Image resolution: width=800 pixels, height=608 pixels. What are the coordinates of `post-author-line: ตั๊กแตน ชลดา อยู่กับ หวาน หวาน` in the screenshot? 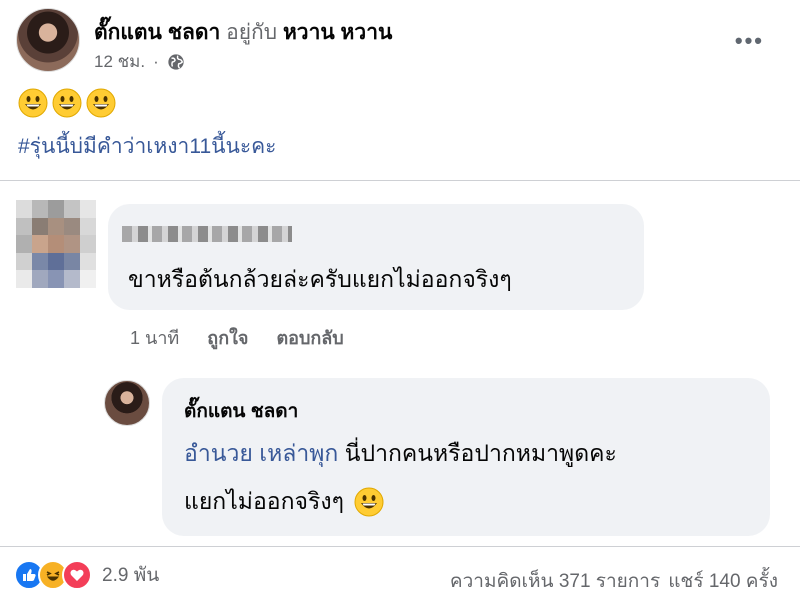 It's located at (243, 32).